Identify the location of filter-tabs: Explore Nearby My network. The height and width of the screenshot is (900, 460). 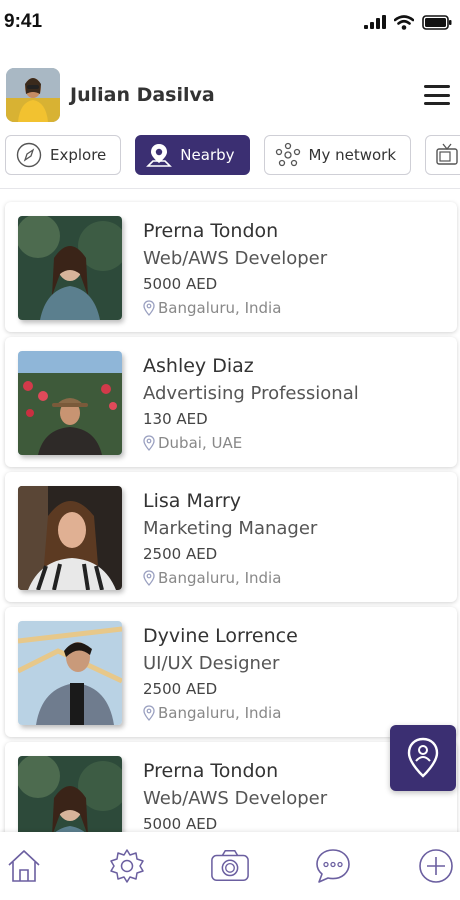
(232, 155).